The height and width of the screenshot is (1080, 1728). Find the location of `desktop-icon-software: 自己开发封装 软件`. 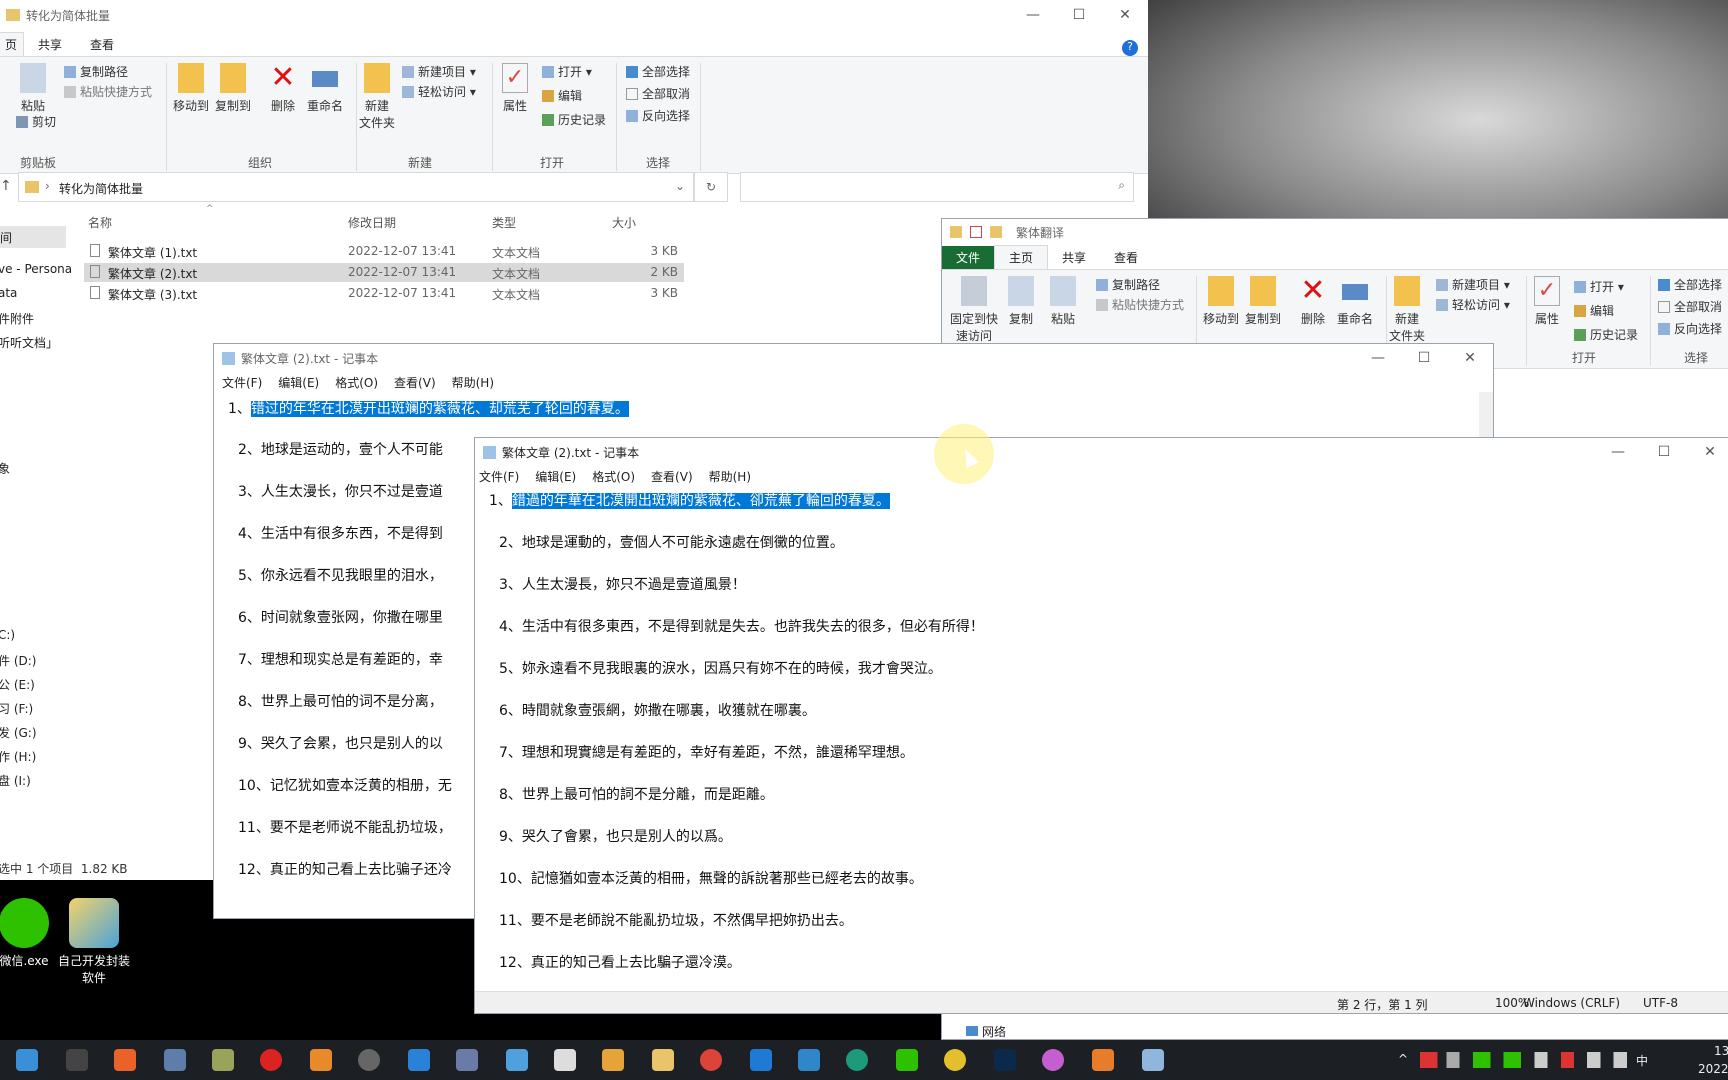

desktop-icon-software: 自己开发封装 软件 is located at coordinates (94, 942).